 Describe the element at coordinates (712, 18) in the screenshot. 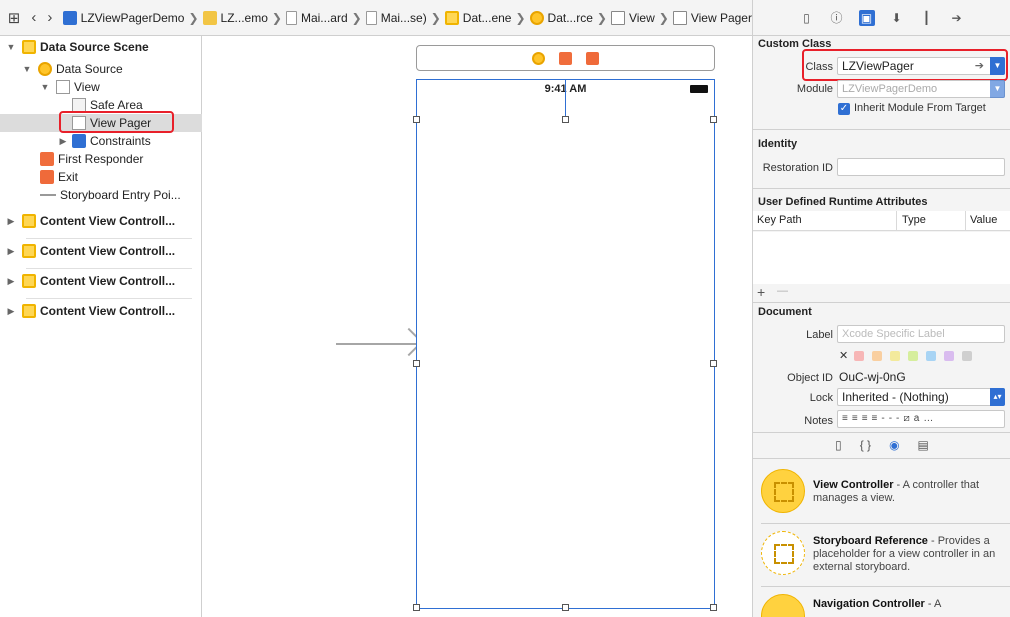

I see `breadcrumb-view-pager: View Pager` at that location.